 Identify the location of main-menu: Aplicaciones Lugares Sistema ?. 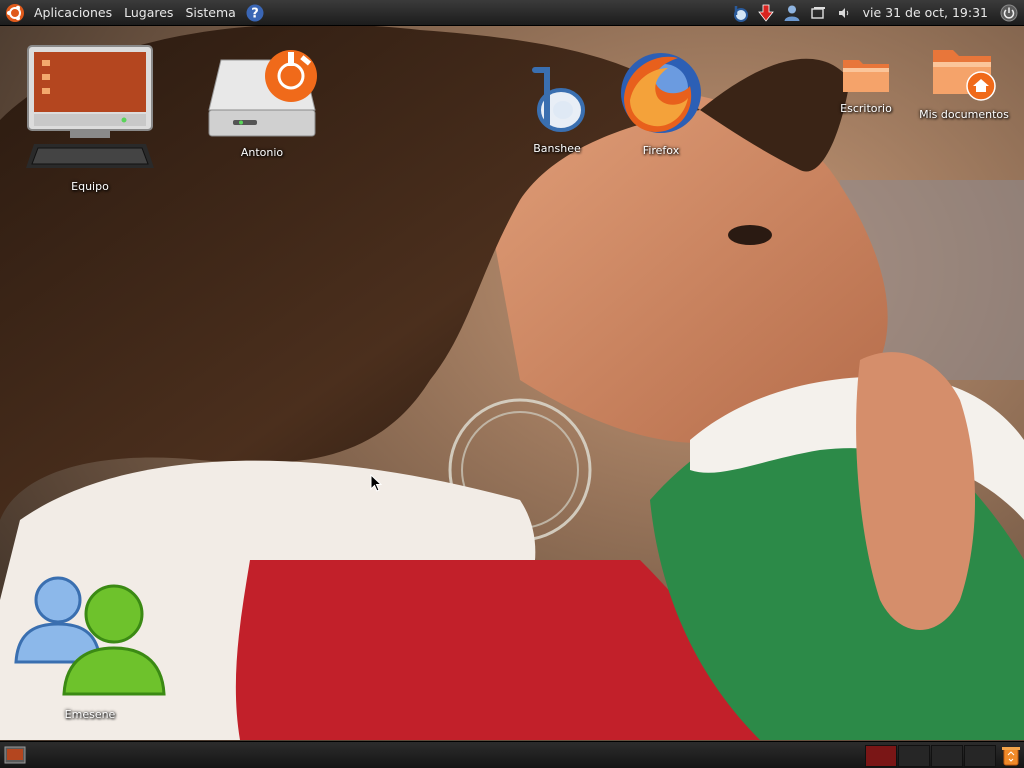
(134, 12).